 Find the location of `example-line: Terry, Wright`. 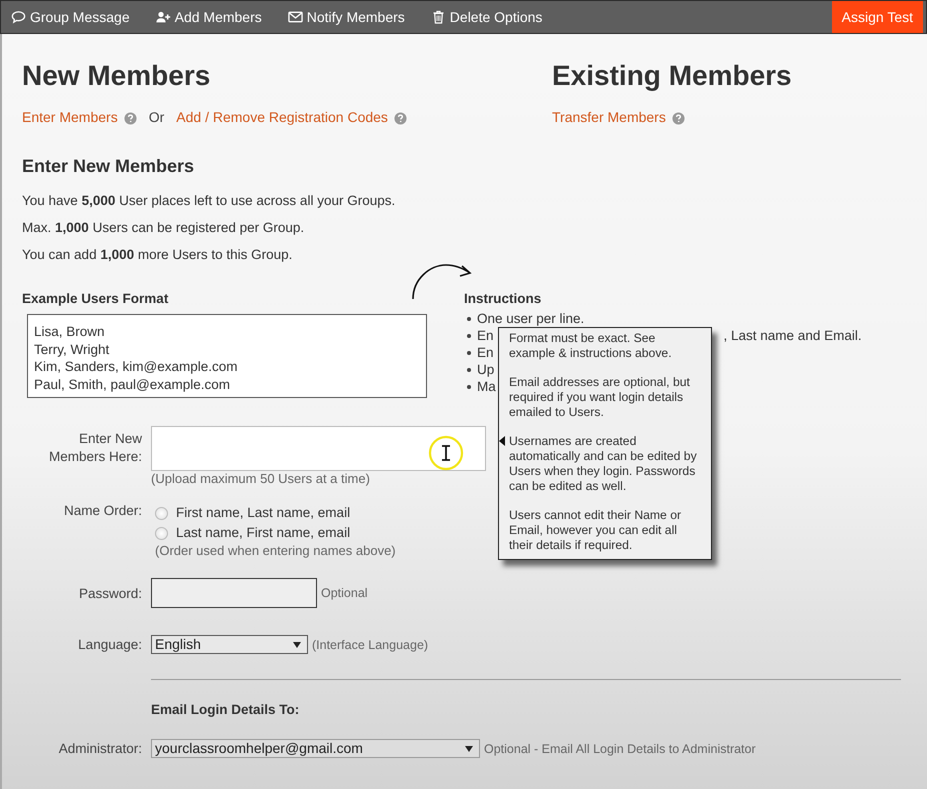

example-line: Terry, Wright is located at coordinates (72, 349).